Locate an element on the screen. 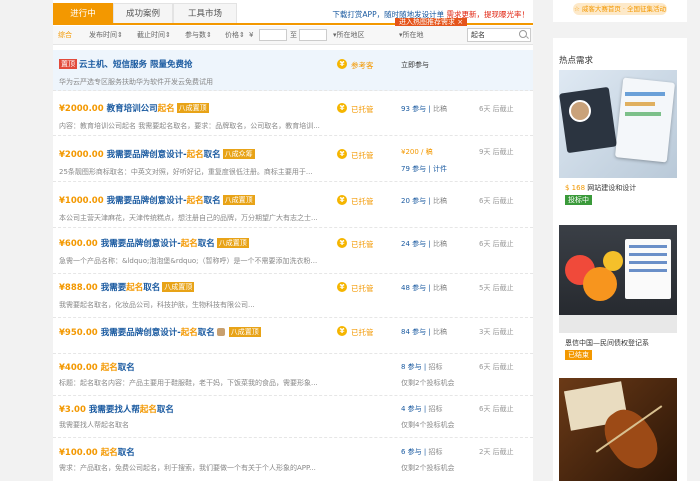  listing-deadline: 6天 后截止 is located at coordinates (496, 244).